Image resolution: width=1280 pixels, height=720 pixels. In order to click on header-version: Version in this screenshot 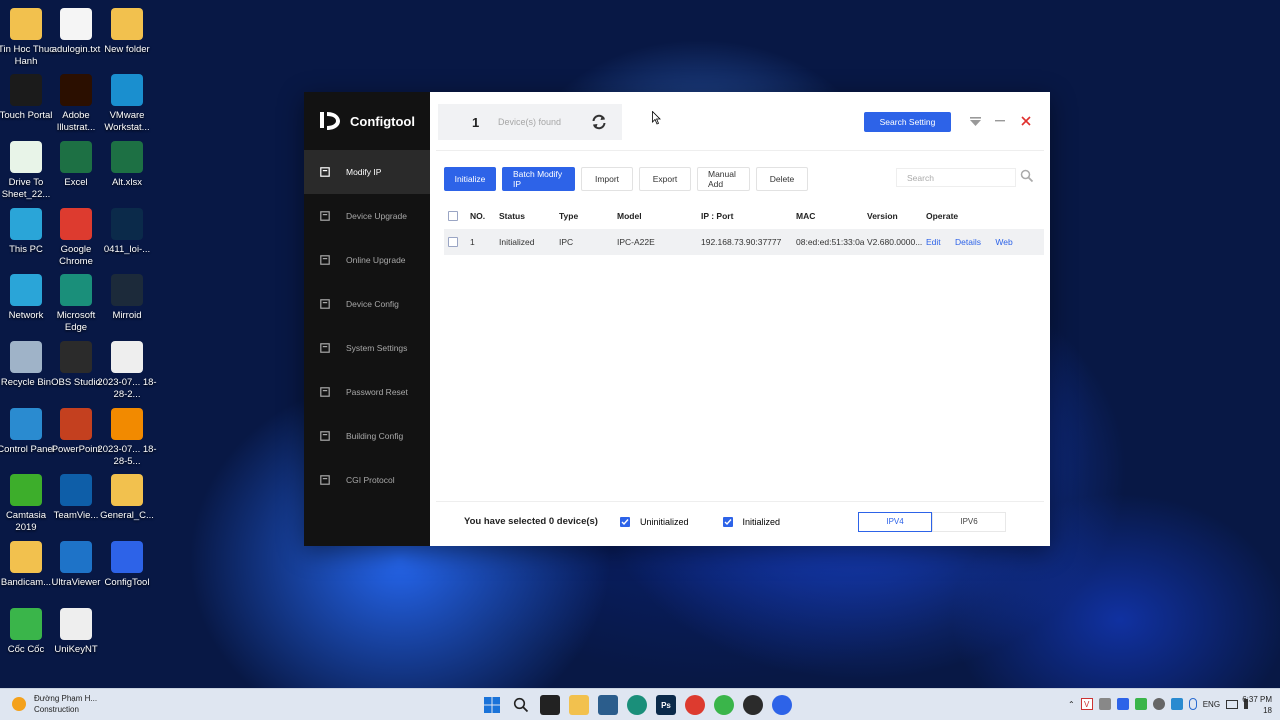, I will do `click(896, 216)`.